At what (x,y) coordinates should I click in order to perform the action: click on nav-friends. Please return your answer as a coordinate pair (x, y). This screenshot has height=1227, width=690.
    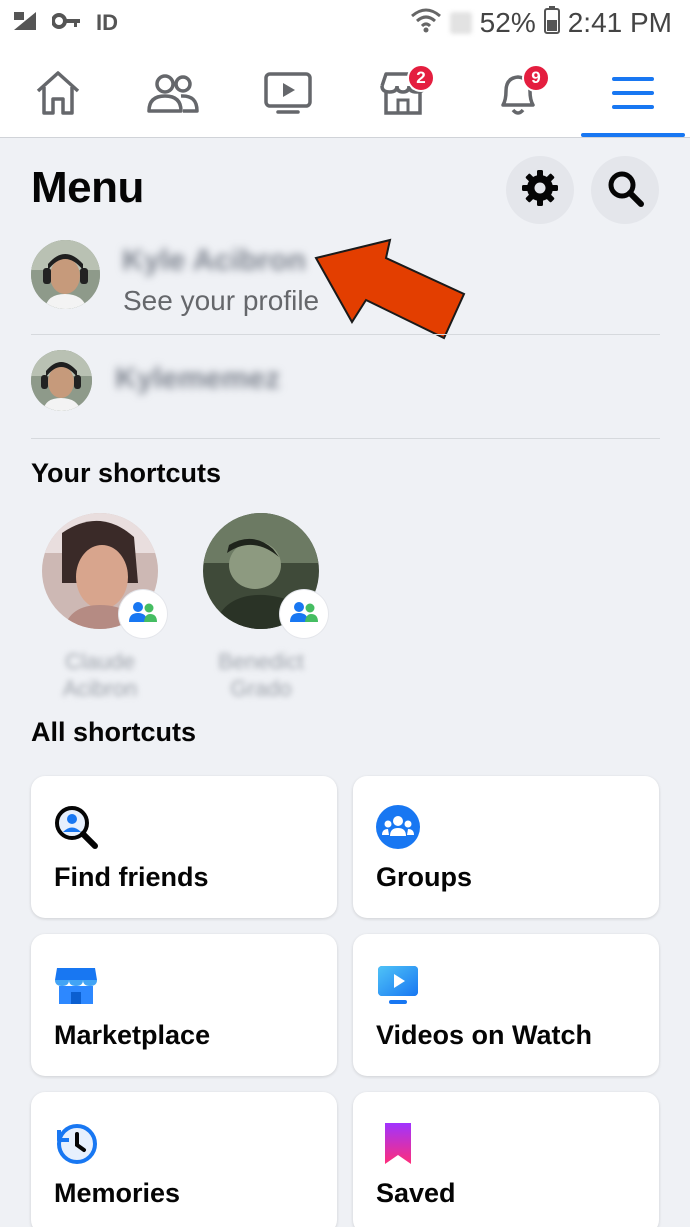
    Looking at the image, I should click on (172, 93).